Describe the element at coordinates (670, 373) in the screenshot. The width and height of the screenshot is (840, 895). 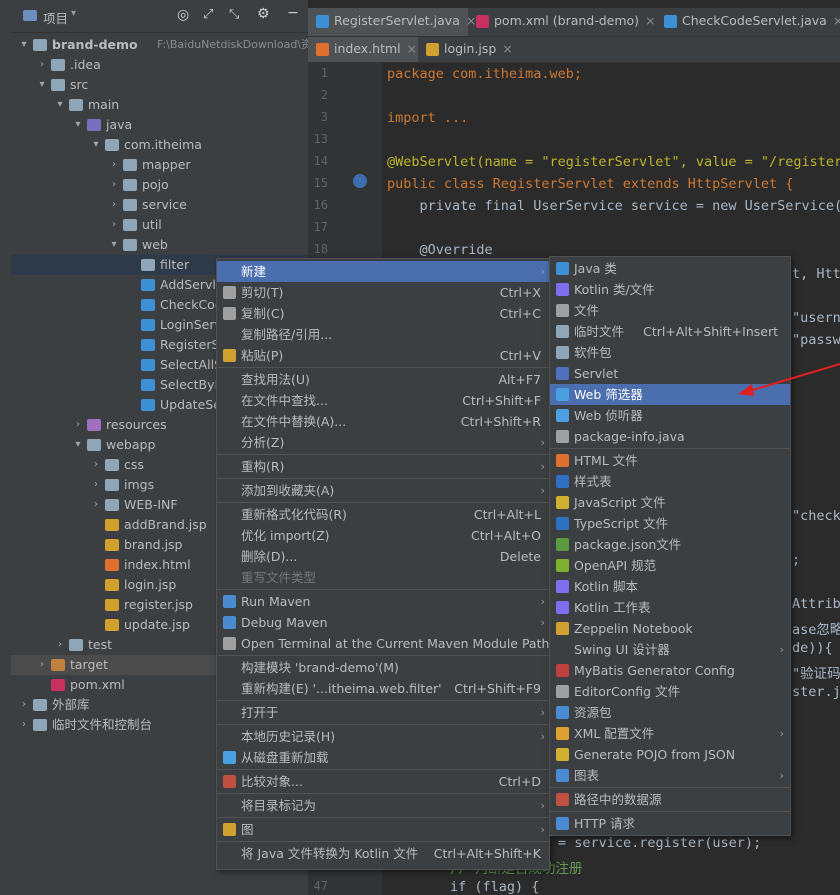
I see `new-submenu-item: Servlet` at that location.